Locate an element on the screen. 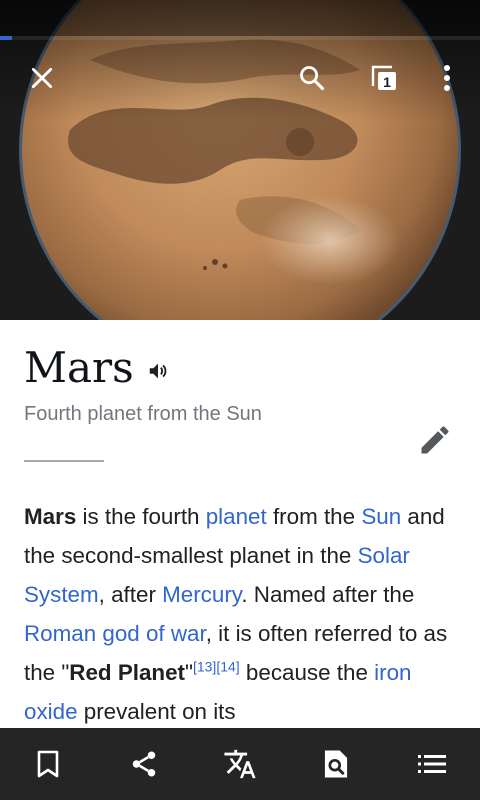 This screenshot has width=480, height=800. tab-count: 1 is located at coordinates (387, 82).